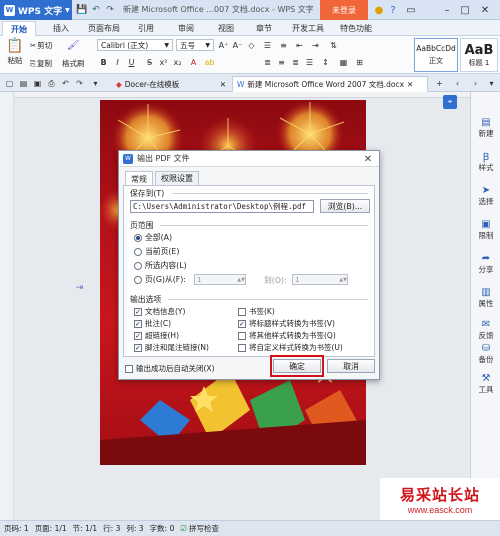 The height and width of the screenshot is (536, 500). I want to click on nav-pane-icon: ⇥, so click(79, 287).